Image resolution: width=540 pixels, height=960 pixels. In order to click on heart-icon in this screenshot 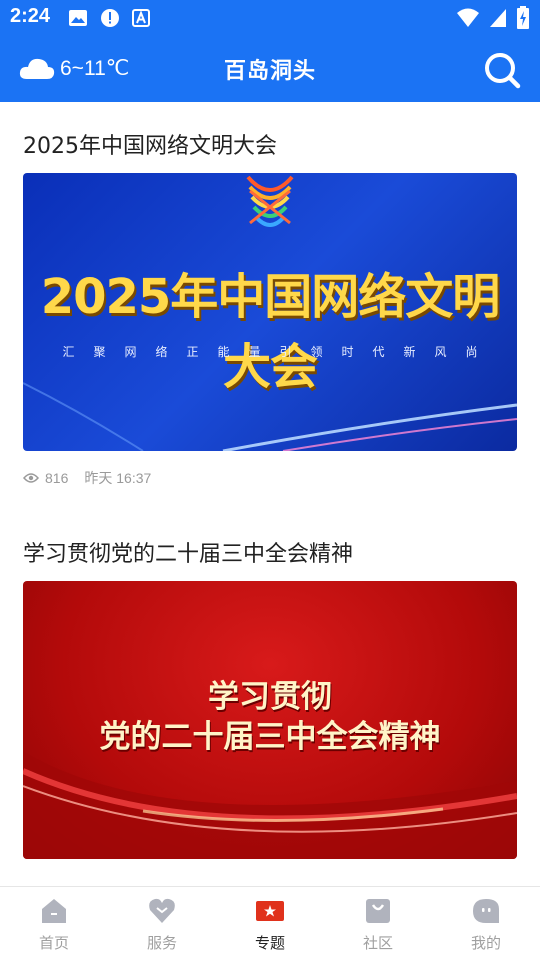, I will do `click(162, 910)`.